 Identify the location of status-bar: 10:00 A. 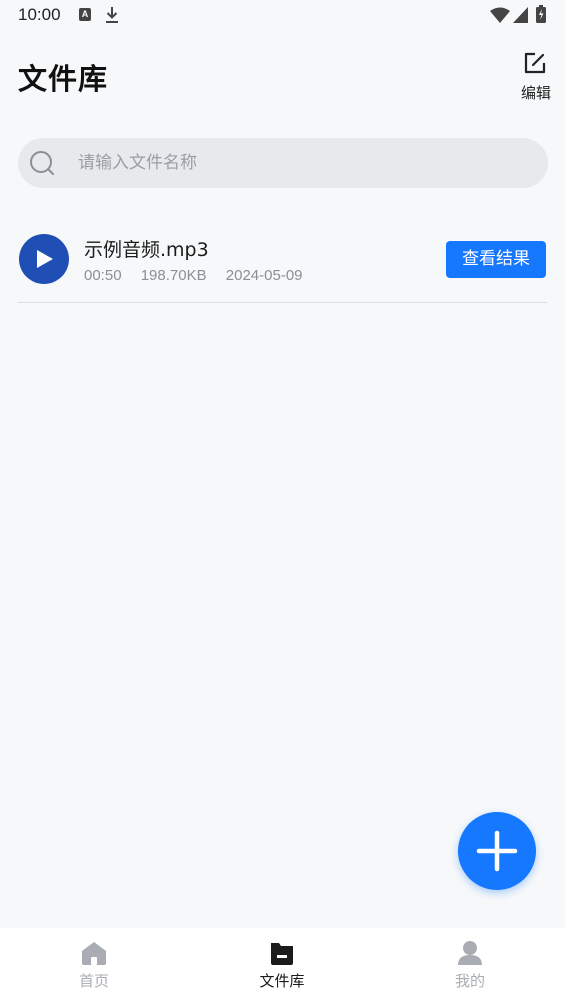
(282, 15).